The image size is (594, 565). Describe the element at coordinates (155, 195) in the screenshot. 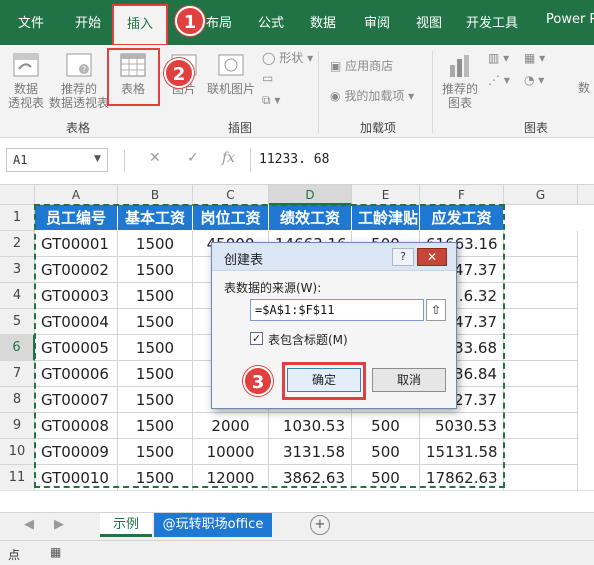

I see `column-header-b: B` at that location.